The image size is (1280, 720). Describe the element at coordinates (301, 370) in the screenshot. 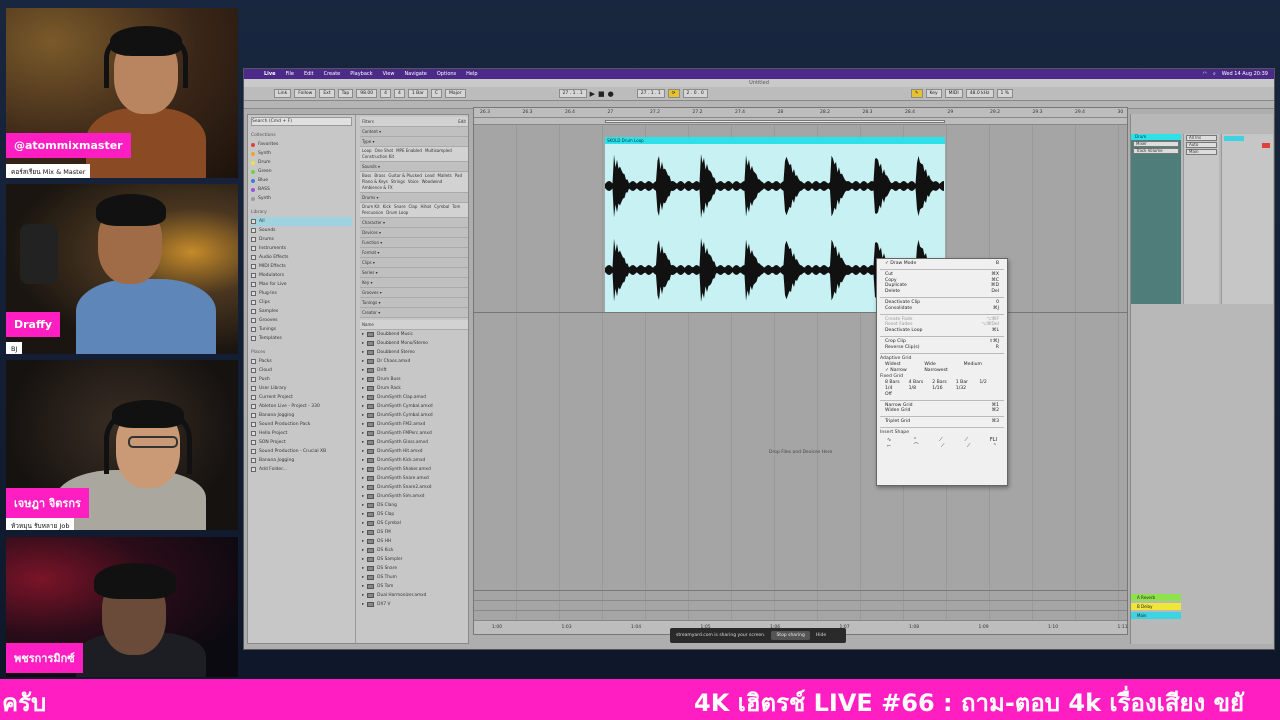

I see `places-item: Cloud` at that location.